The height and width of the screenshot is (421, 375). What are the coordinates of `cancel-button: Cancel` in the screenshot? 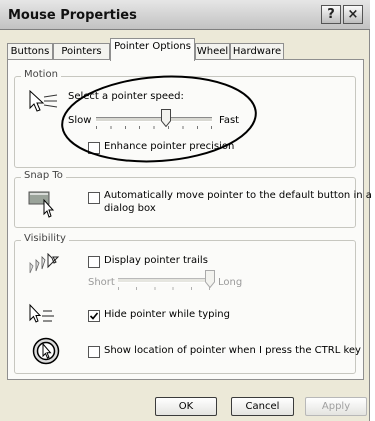 It's located at (262, 406).